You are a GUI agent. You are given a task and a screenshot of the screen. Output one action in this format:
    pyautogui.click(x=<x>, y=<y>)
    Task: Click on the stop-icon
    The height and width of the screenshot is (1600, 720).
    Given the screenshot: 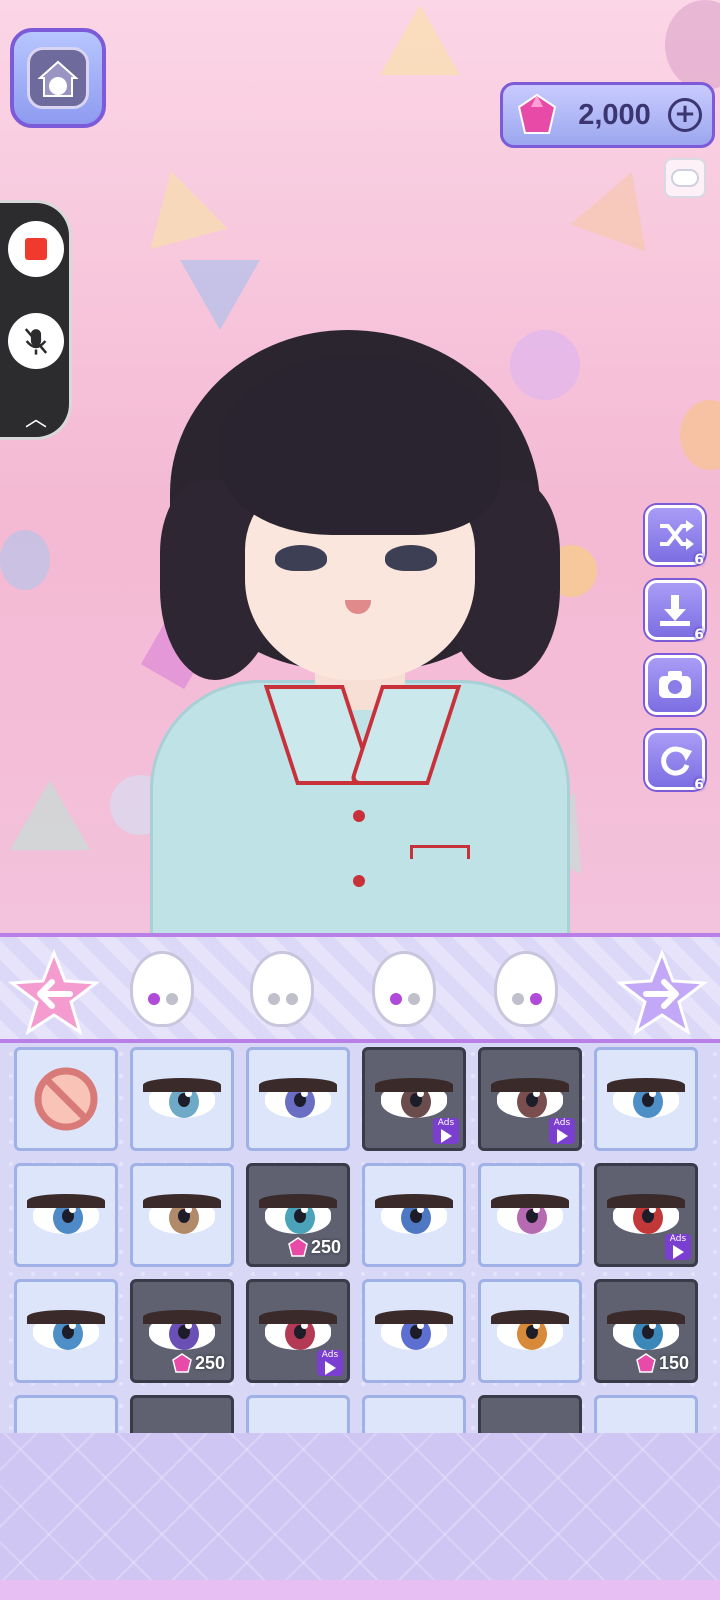 What is the action you would take?
    pyautogui.click(x=36, y=249)
    